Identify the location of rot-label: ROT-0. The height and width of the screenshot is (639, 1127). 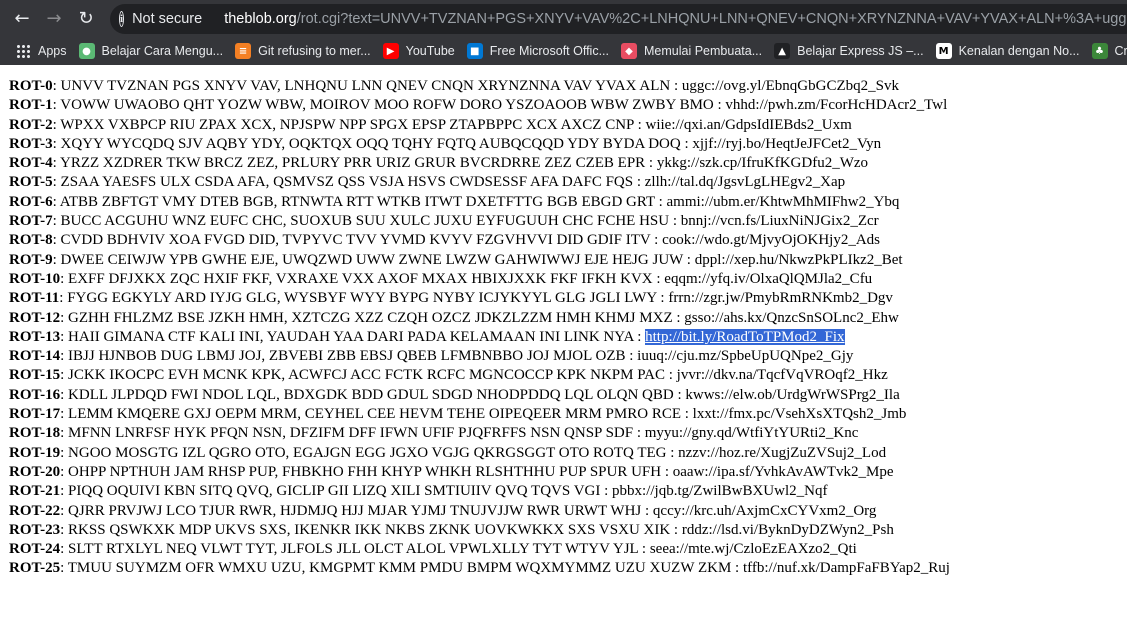
(31, 86).